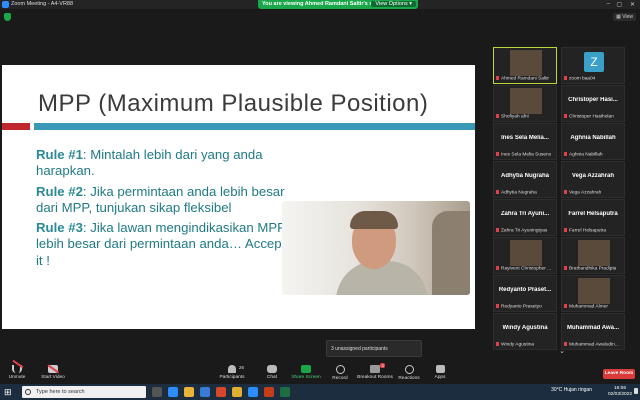 This screenshot has width=640, height=400. Describe the element at coordinates (157, 392) in the screenshot. I see `task-view-icon` at that location.